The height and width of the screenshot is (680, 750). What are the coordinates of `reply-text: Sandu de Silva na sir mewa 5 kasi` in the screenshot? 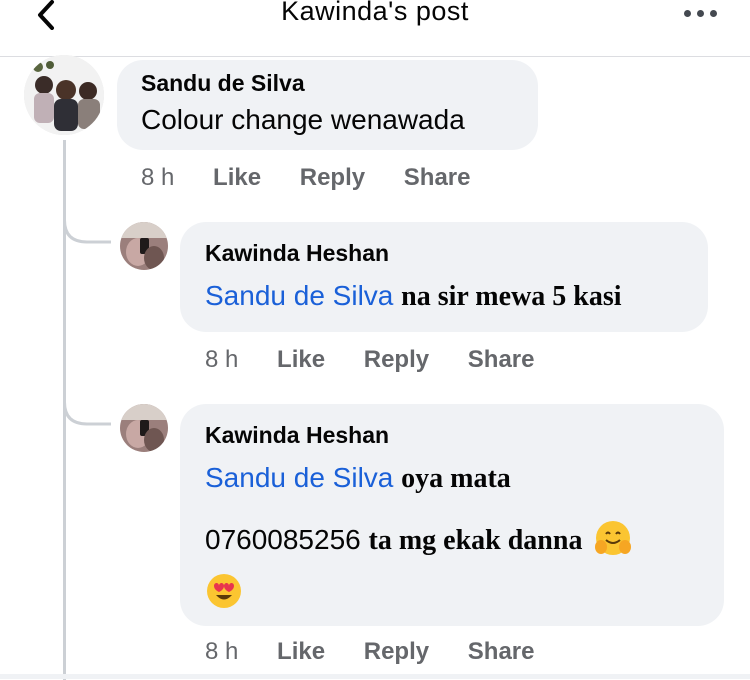 It's located at (413, 296).